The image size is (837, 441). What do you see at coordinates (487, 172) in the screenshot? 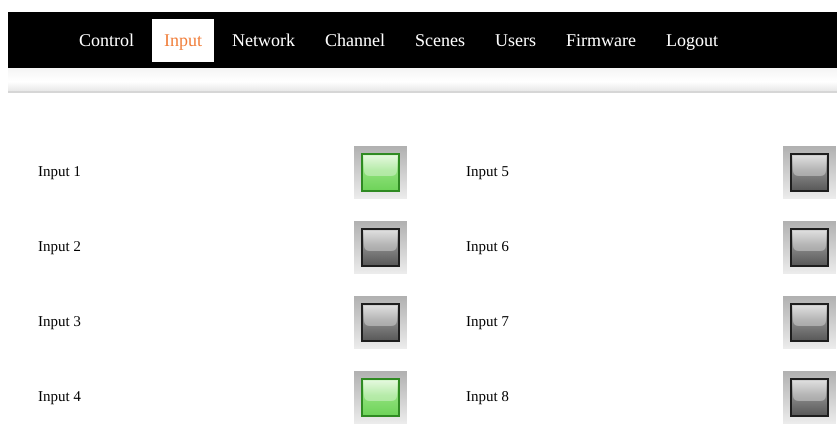
I see `input-label: Input 5` at bounding box center [487, 172].